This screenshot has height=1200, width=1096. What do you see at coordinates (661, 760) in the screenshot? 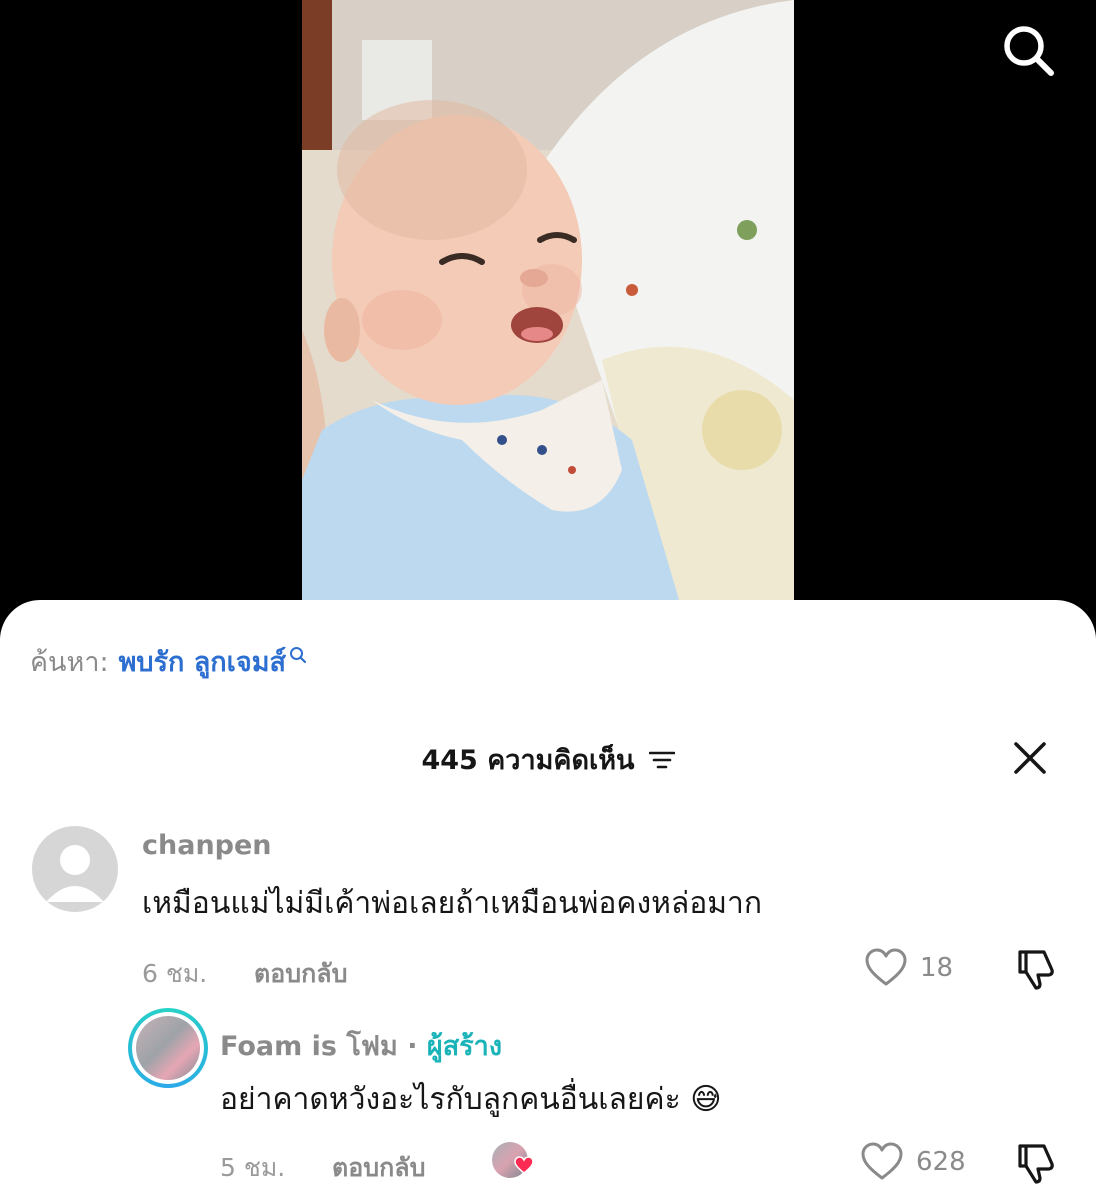
I see `sort-icon` at bounding box center [661, 760].